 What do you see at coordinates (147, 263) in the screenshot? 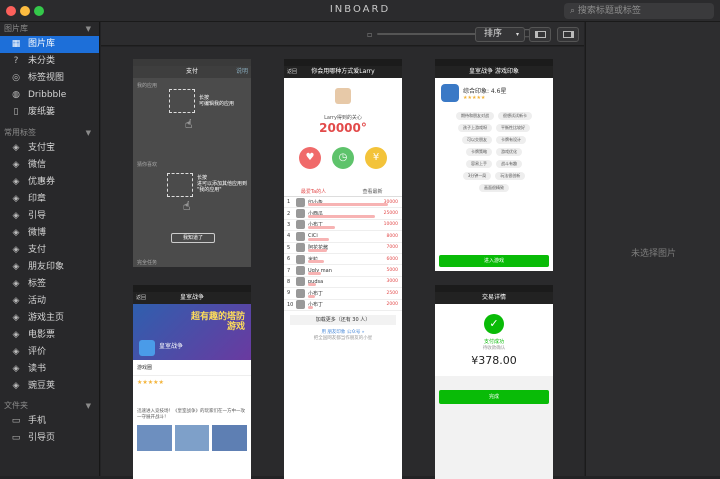
I see `thumb-section: 完全任务` at bounding box center [147, 263].